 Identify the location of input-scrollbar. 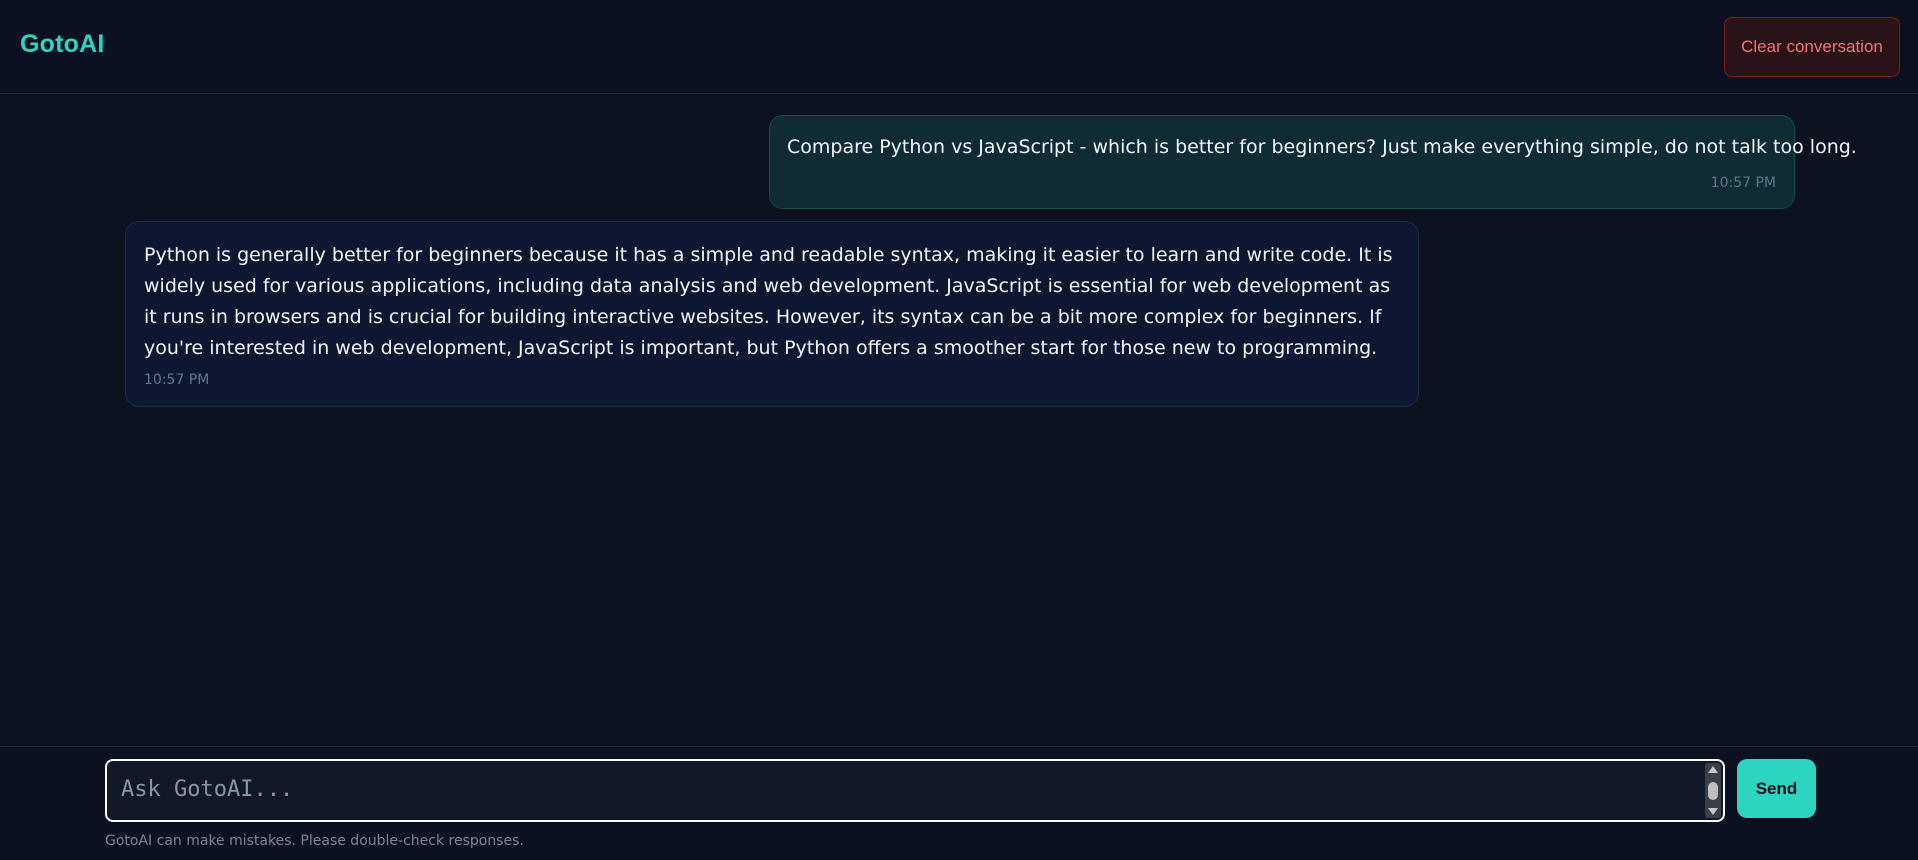
(1713, 790).